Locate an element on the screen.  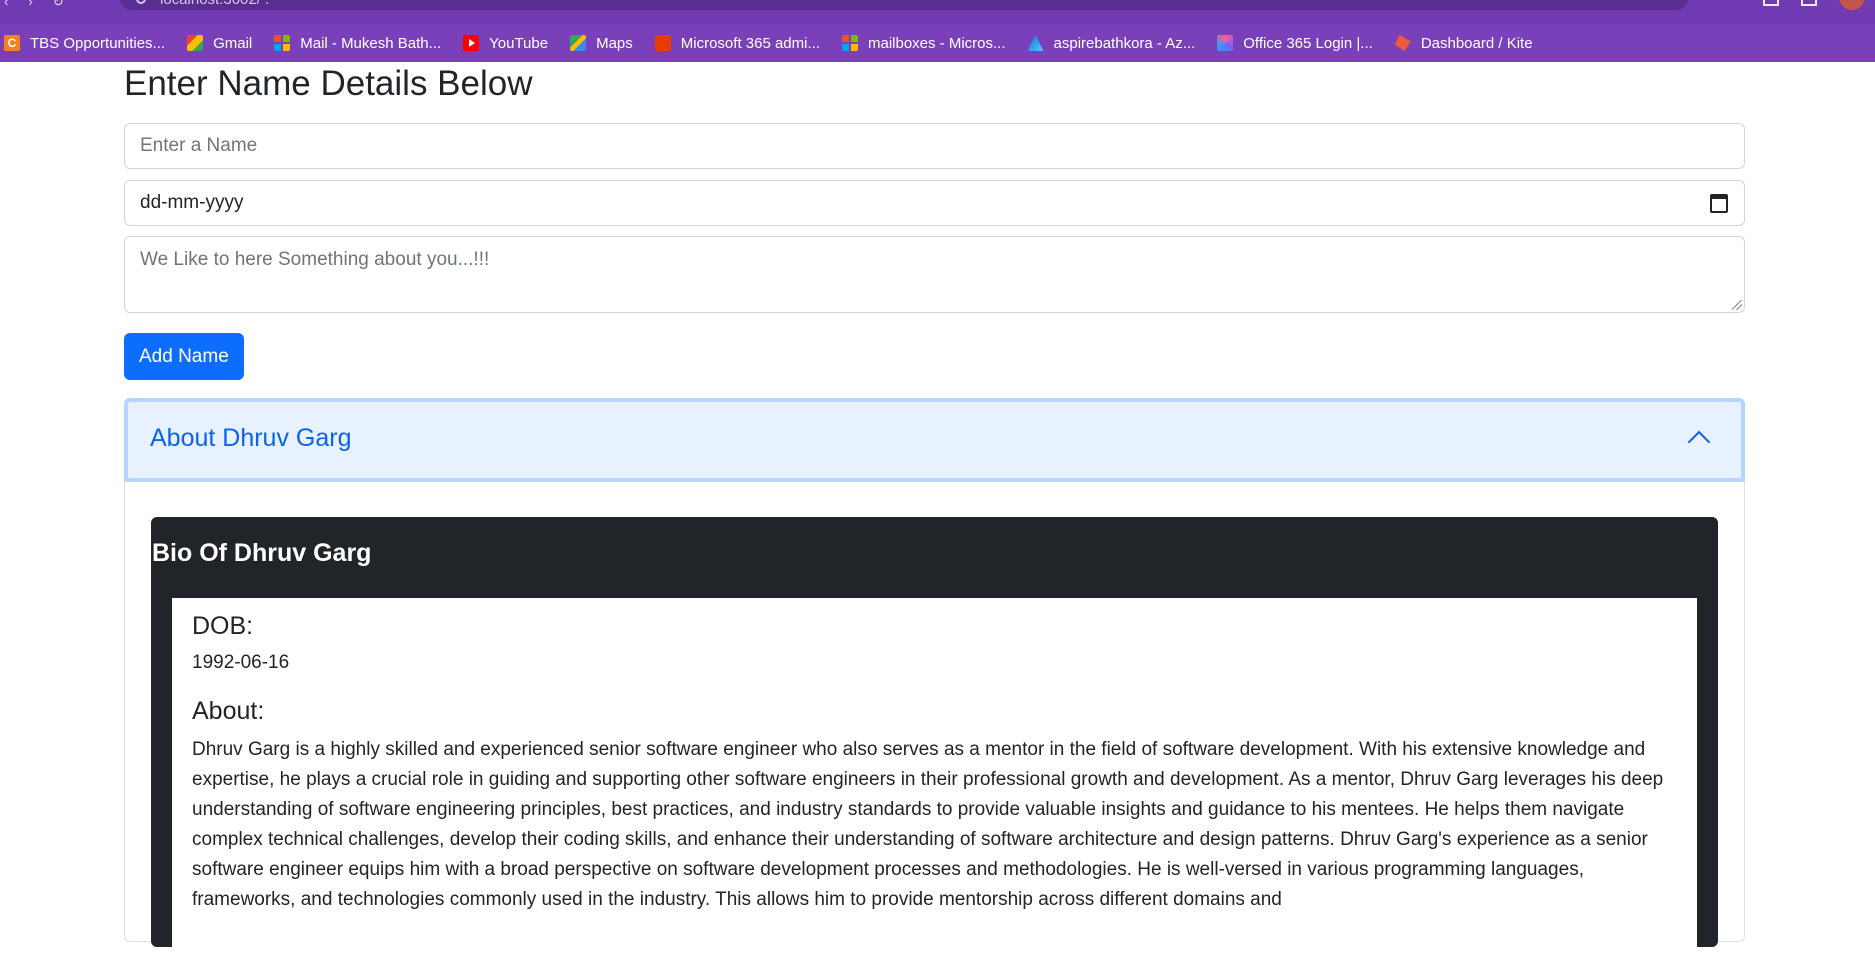
address-bar: localhost:3002/ . is located at coordinates (904, 5).